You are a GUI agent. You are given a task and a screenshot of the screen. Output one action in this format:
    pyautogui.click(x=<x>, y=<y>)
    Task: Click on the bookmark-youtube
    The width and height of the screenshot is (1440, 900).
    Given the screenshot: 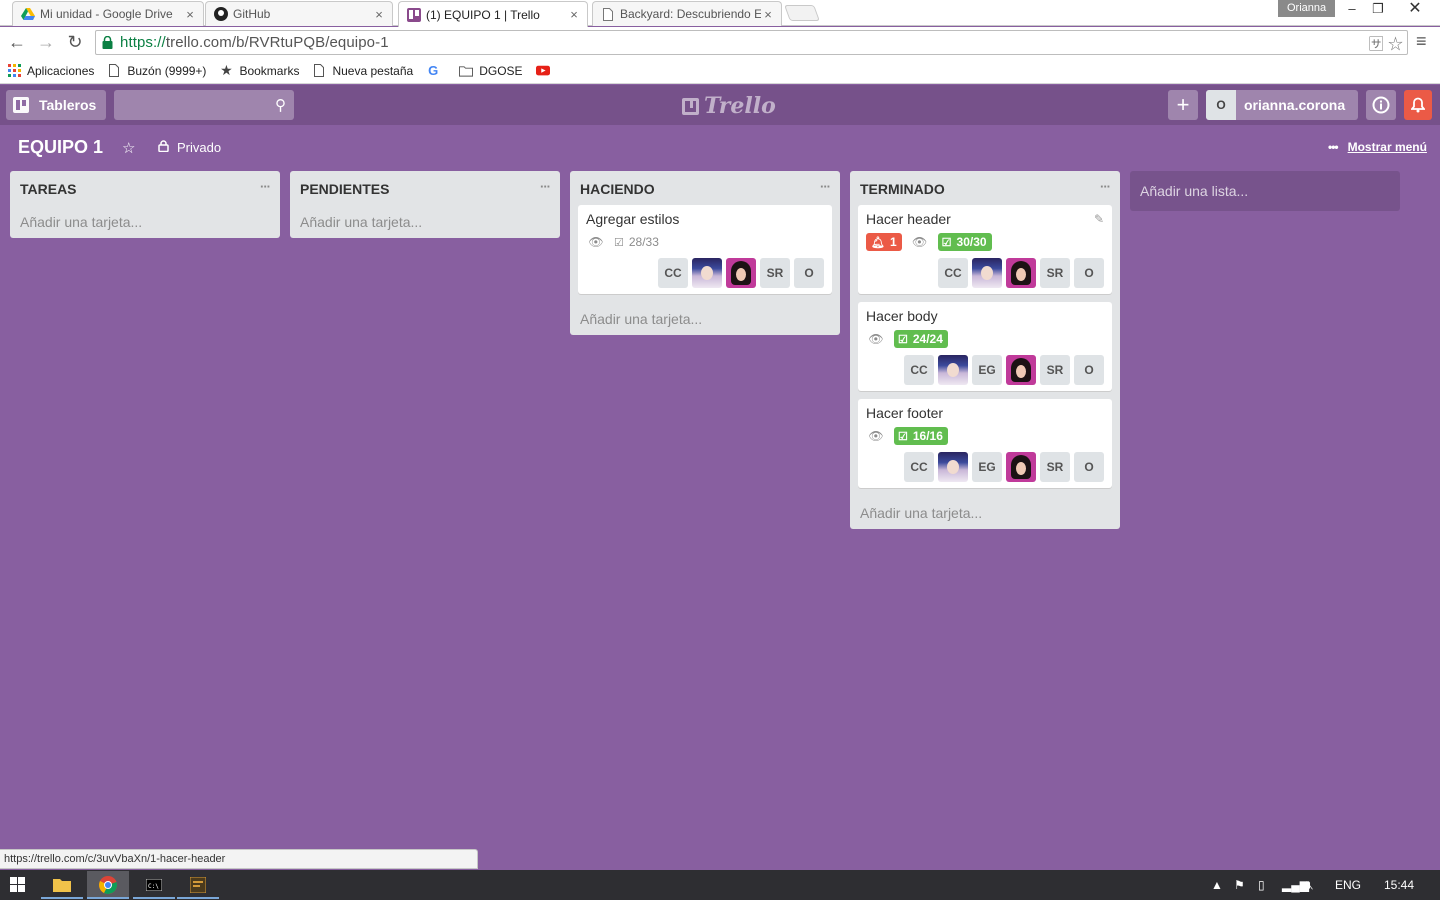 What is the action you would take?
    pyautogui.click(x=545, y=71)
    